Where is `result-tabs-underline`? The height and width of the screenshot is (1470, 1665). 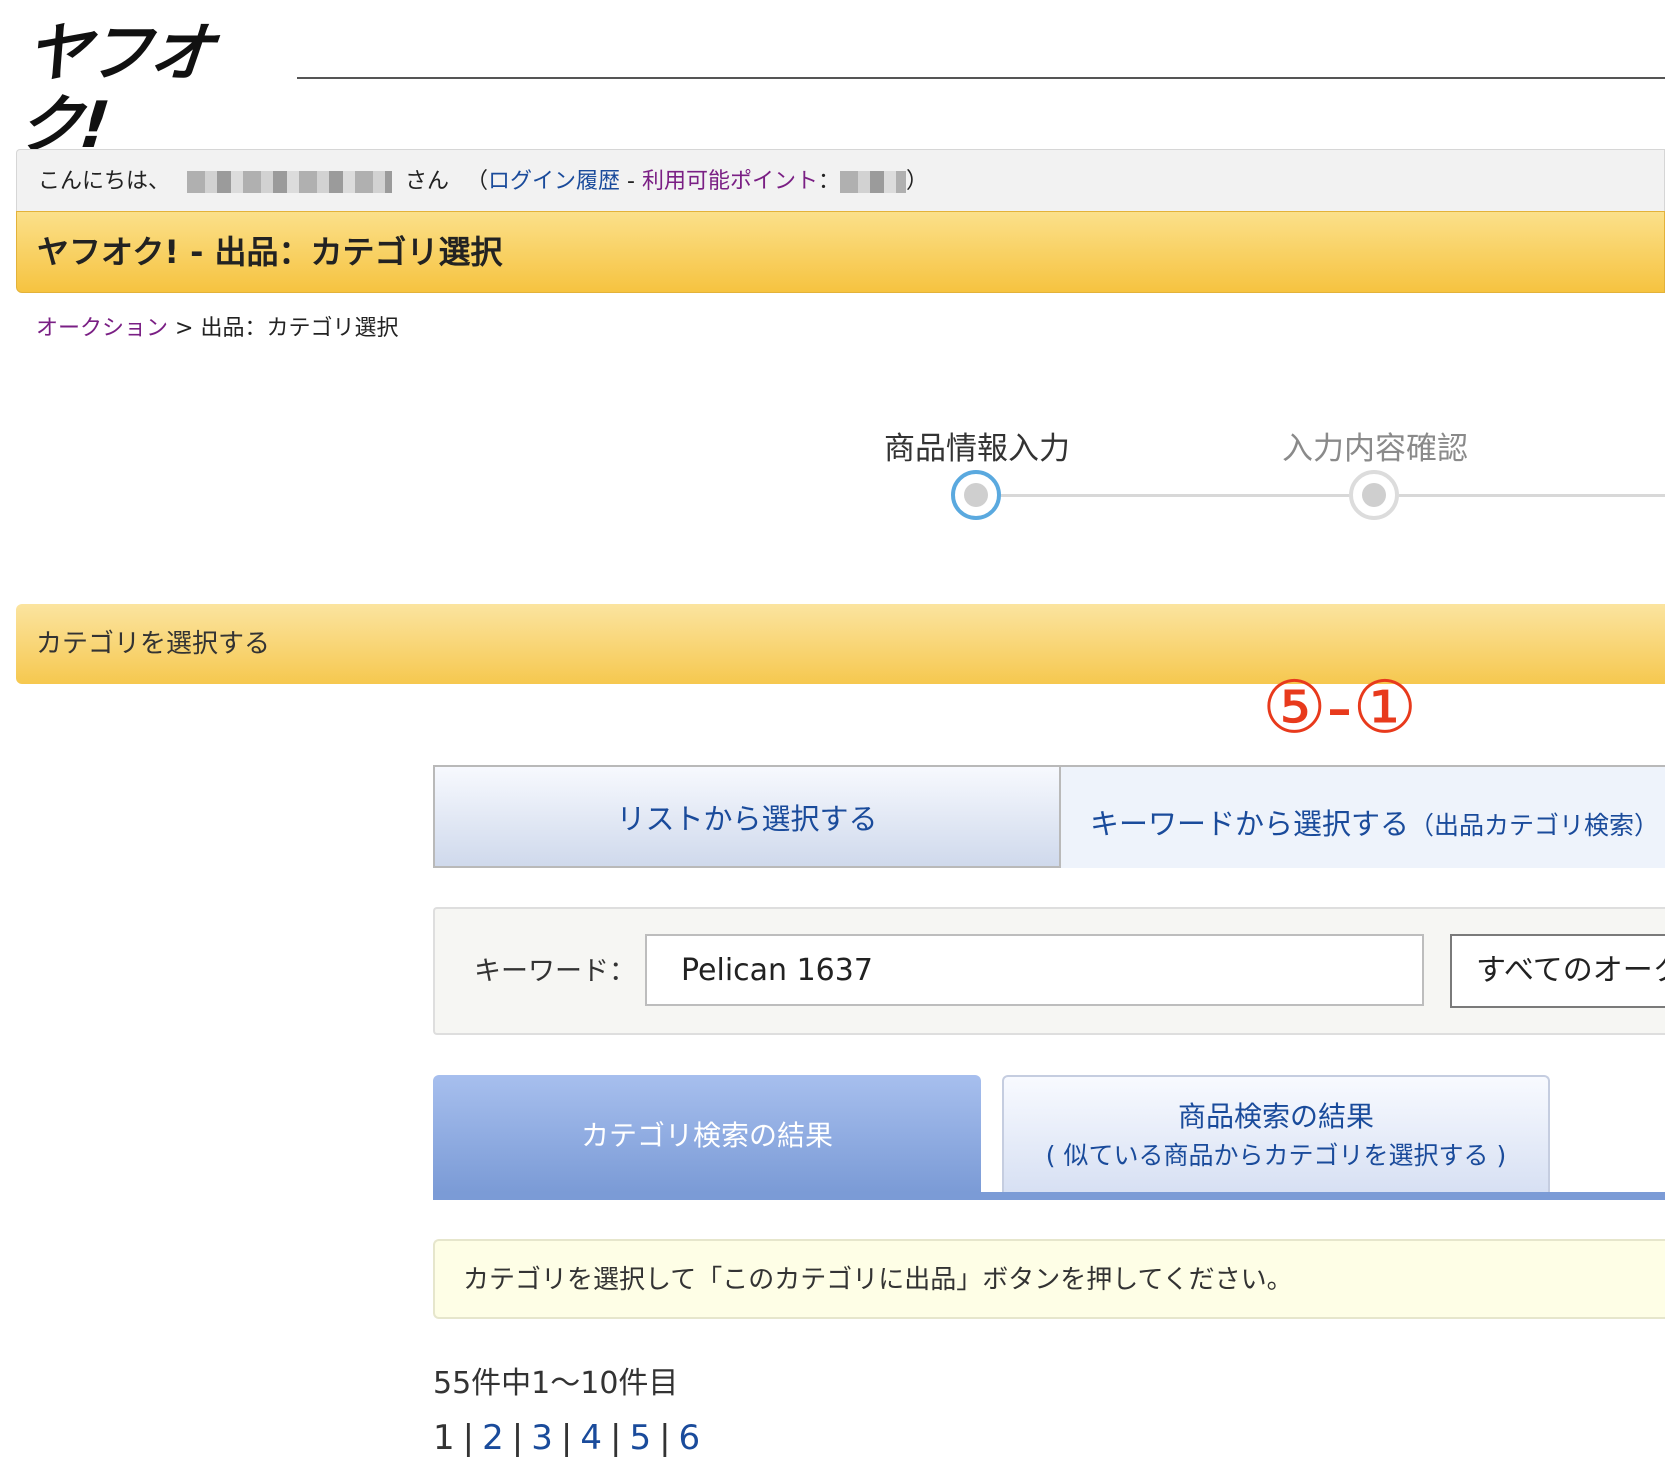 result-tabs-underline is located at coordinates (1049, 1196).